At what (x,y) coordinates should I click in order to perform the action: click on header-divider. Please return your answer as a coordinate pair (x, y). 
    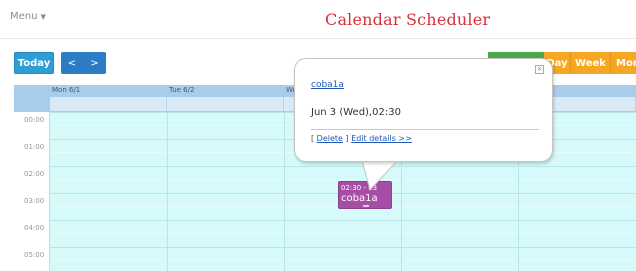
    Looking at the image, I should click on (318, 38).